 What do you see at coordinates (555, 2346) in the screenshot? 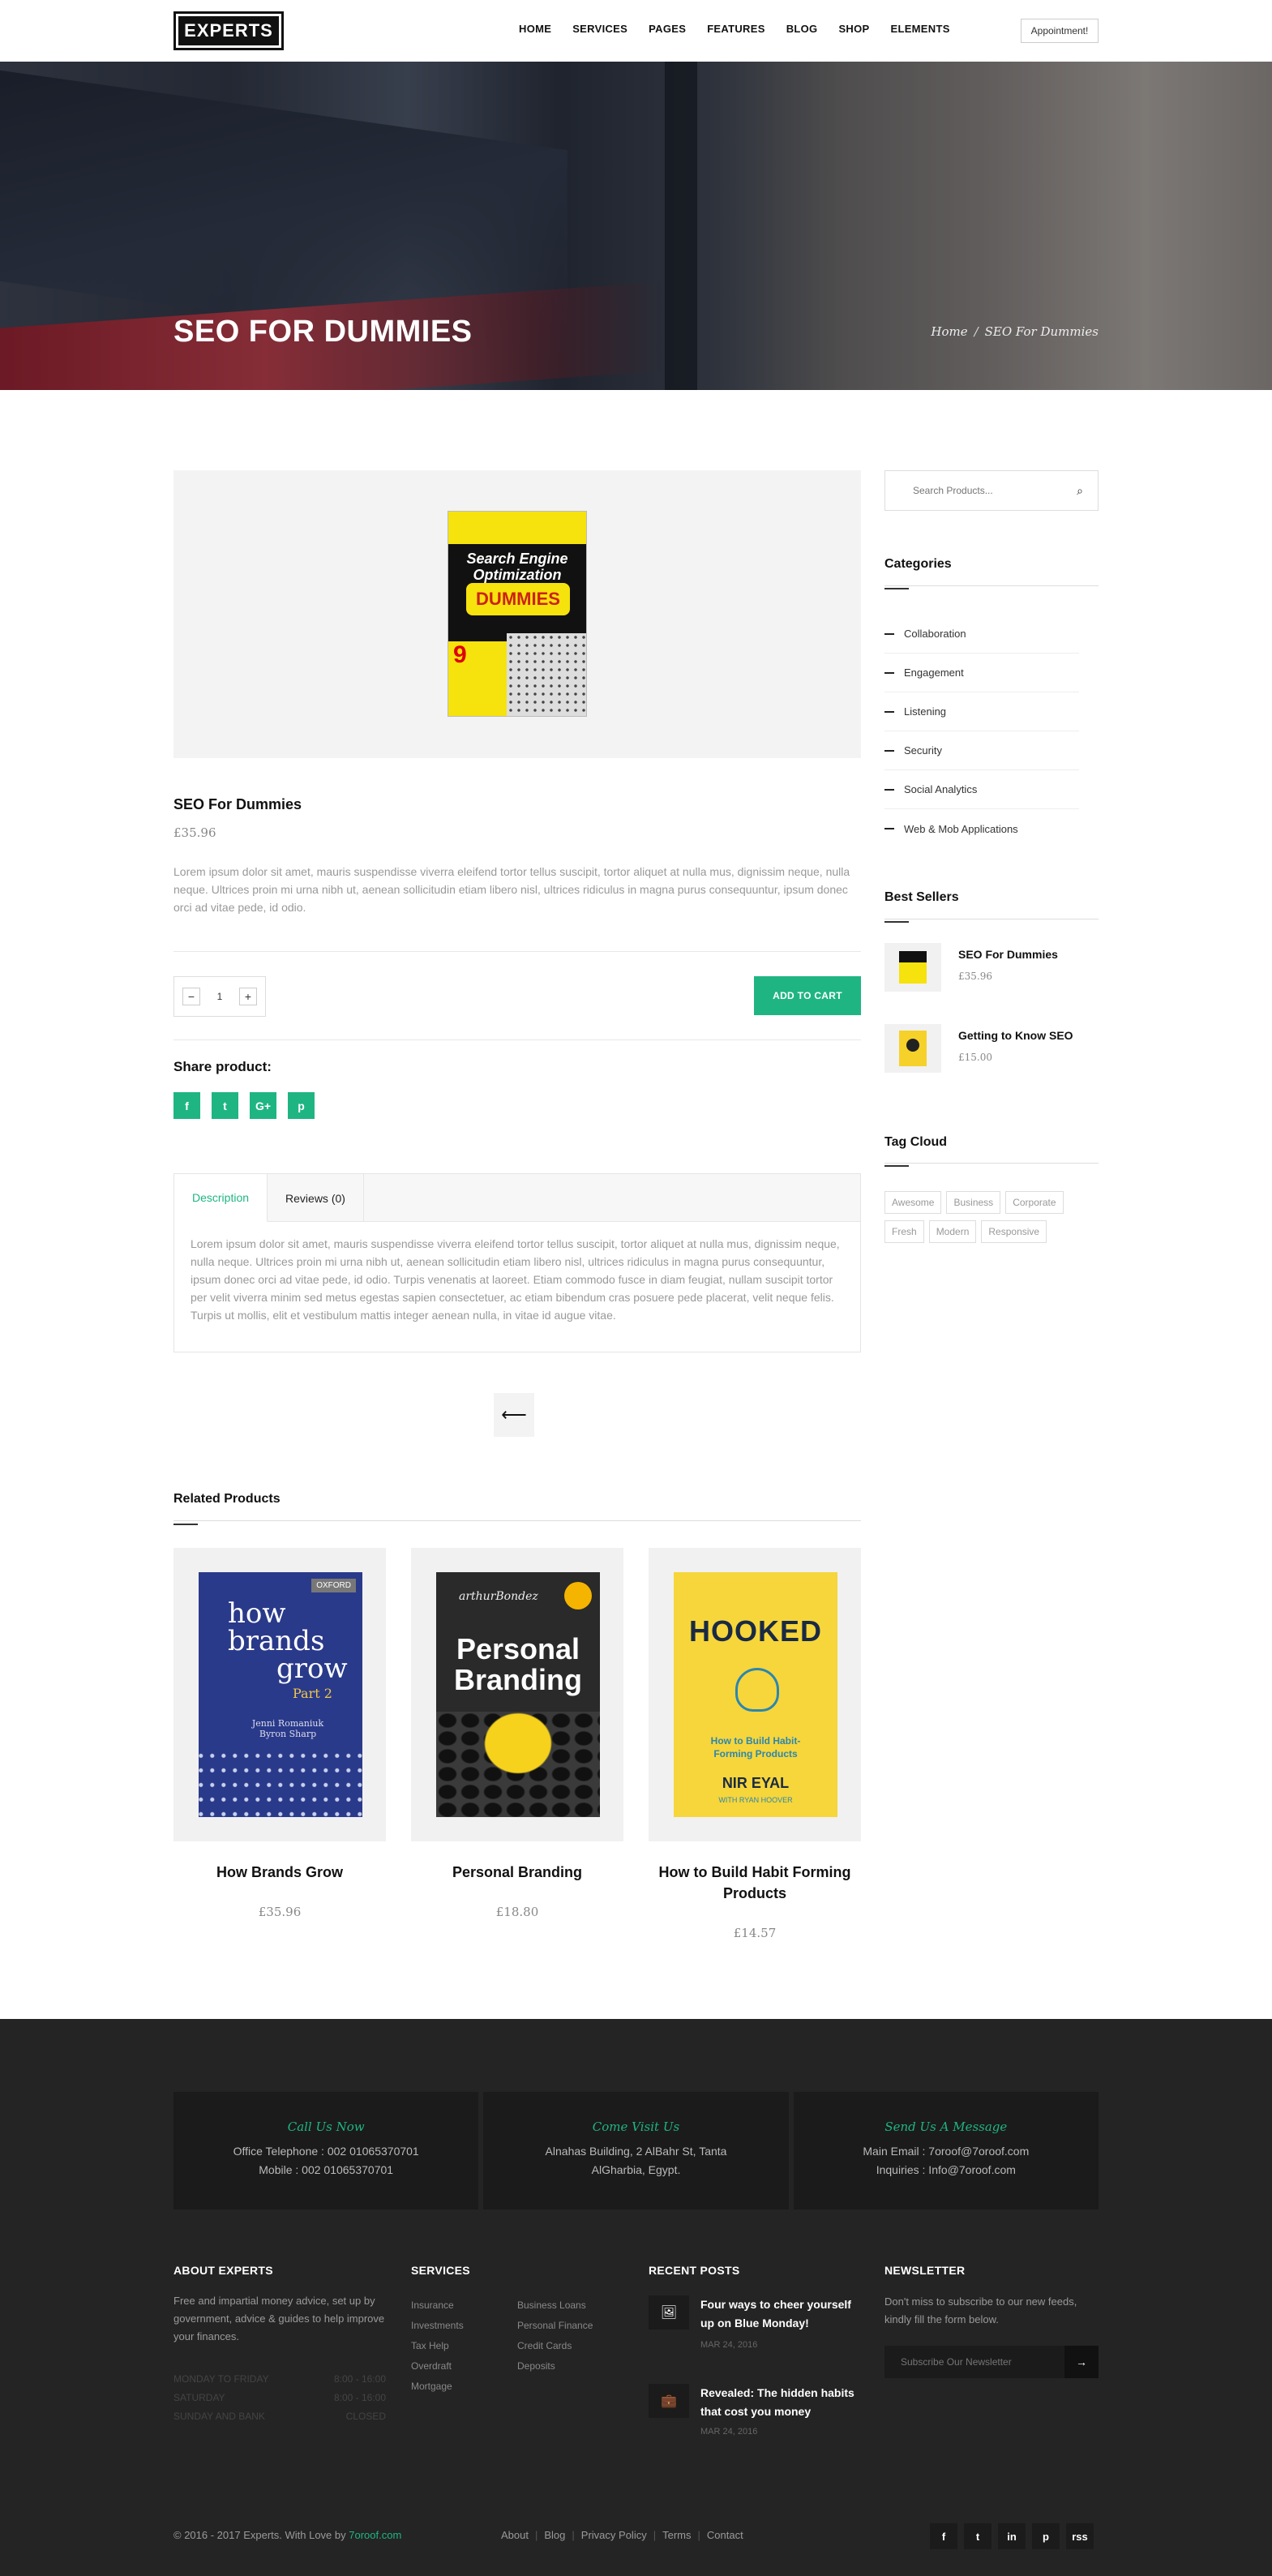
I see `service-link: Credit Cards` at bounding box center [555, 2346].